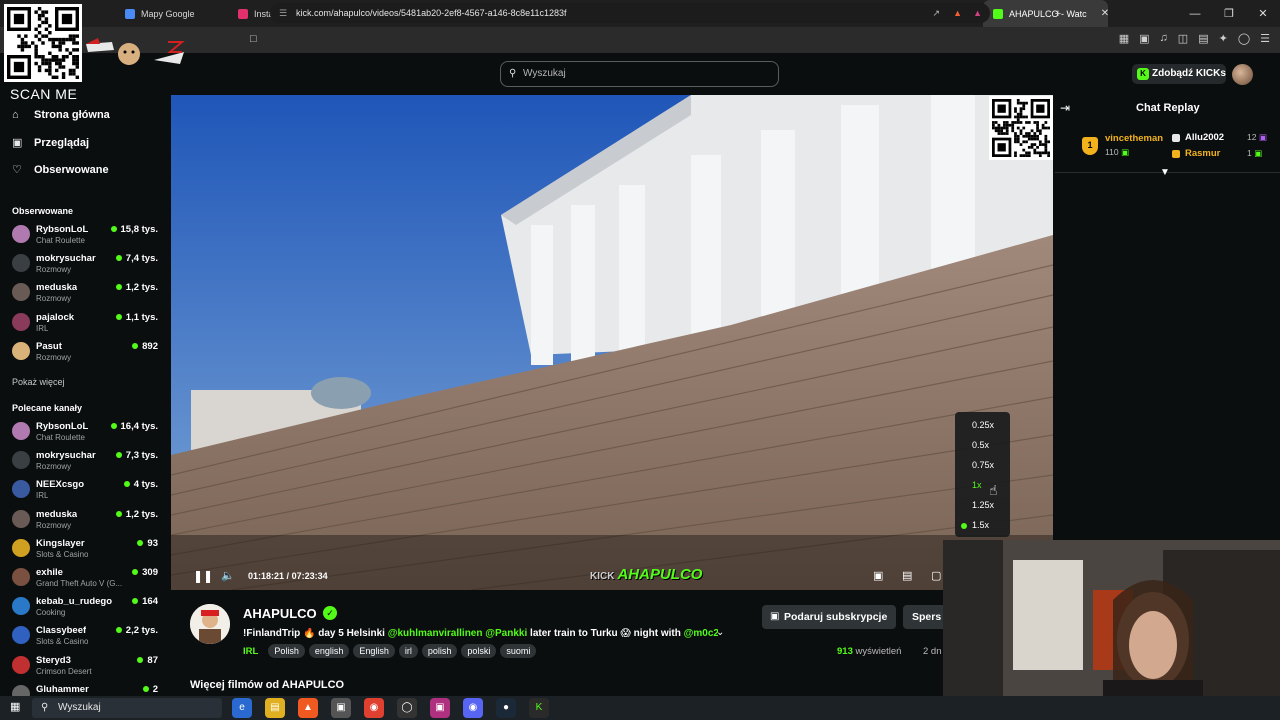  Describe the element at coordinates (1176, 138) in the screenshot. I see `gifter-2-badge-icon` at that location.